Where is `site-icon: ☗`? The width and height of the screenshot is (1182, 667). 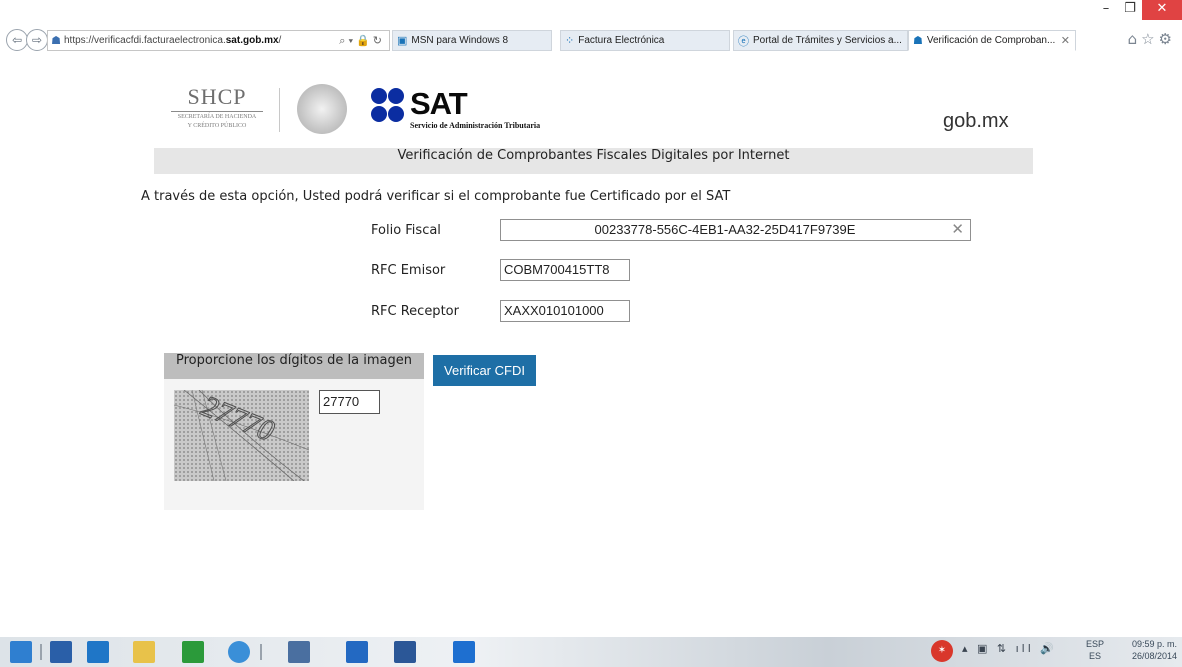
site-icon: ☗ is located at coordinates (56, 41).